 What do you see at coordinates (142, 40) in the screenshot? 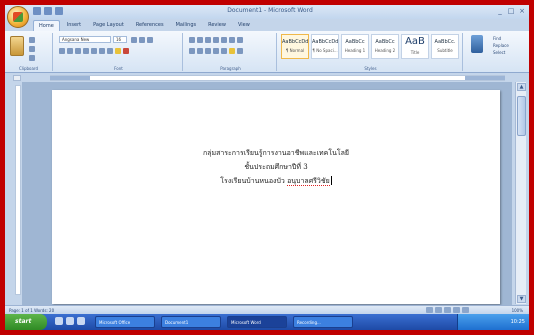
I see `shrink-font-icon` at bounding box center [142, 40].